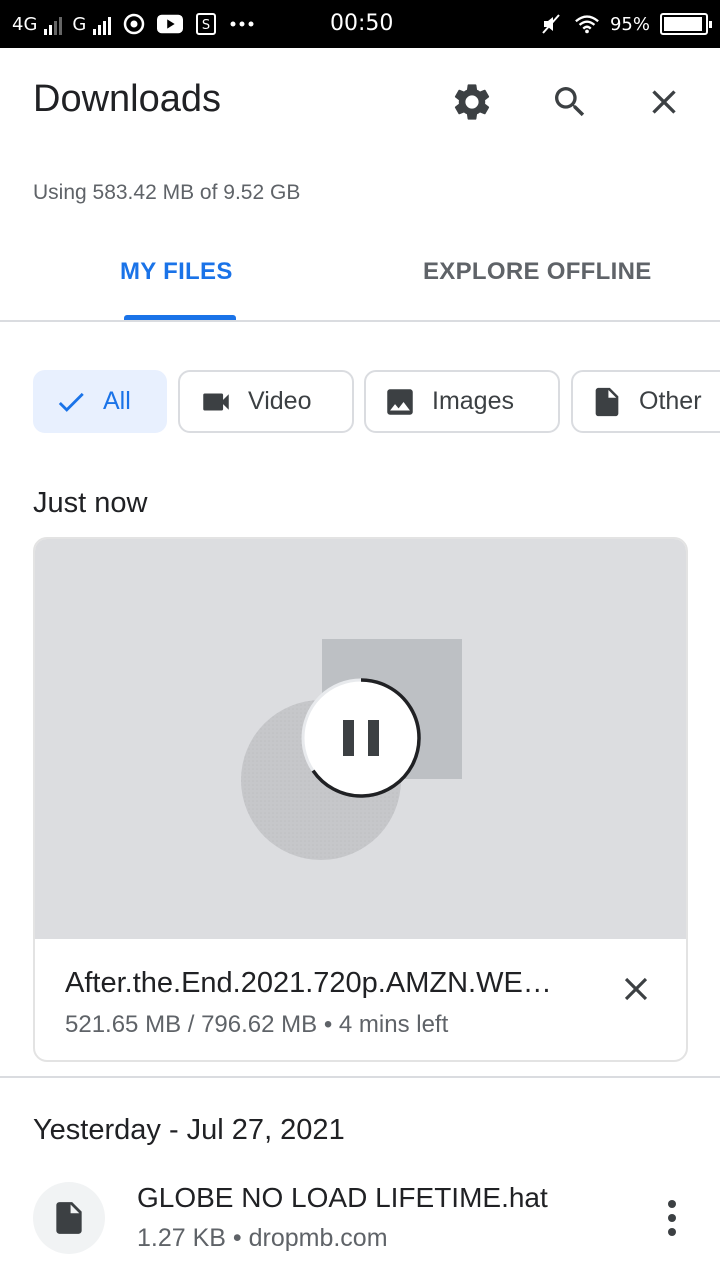  Describe the element at coordinates (262, 1238) in the screenshot. I see `file-meta: 1.27 KB • dropmb.com` at that location.